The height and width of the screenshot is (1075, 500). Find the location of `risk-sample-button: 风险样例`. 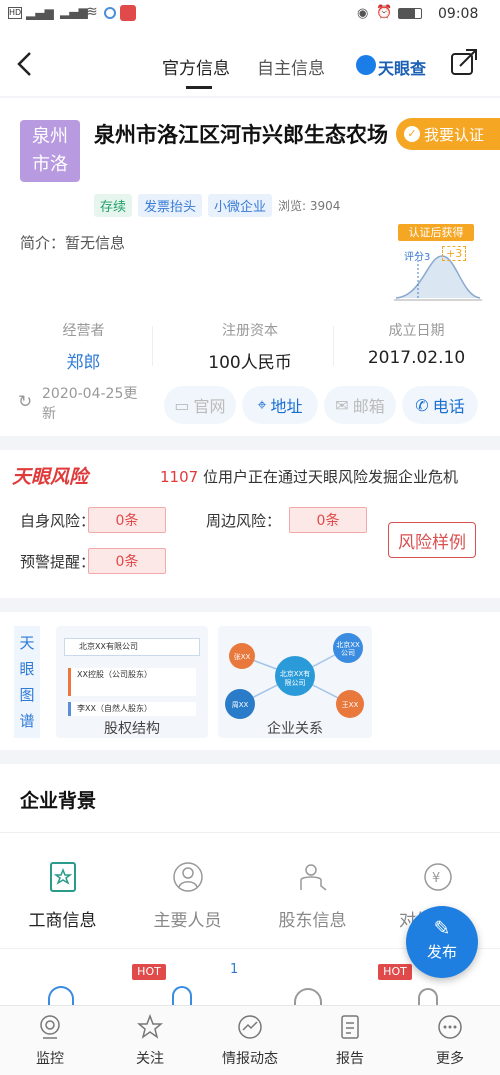

risk-sample-button: 风险样例 is located at coordinates (432, 540).